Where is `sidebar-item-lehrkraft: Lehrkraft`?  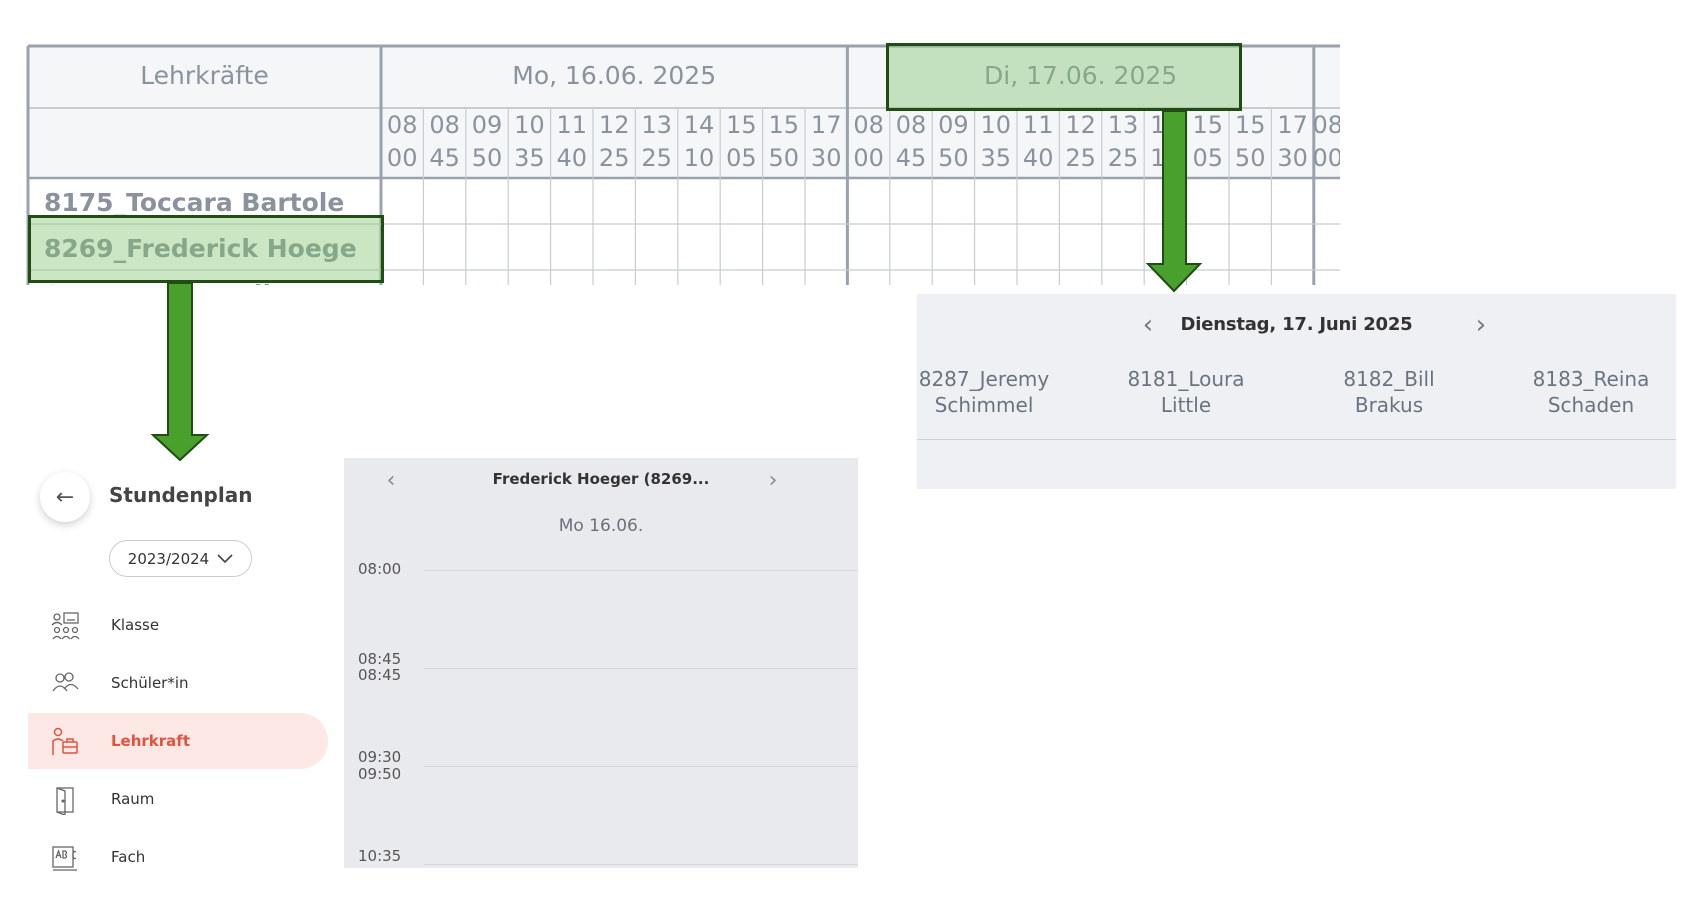 sidebar-item-lehrkraft: Lehrkraft is located at coordinates (178, 741).